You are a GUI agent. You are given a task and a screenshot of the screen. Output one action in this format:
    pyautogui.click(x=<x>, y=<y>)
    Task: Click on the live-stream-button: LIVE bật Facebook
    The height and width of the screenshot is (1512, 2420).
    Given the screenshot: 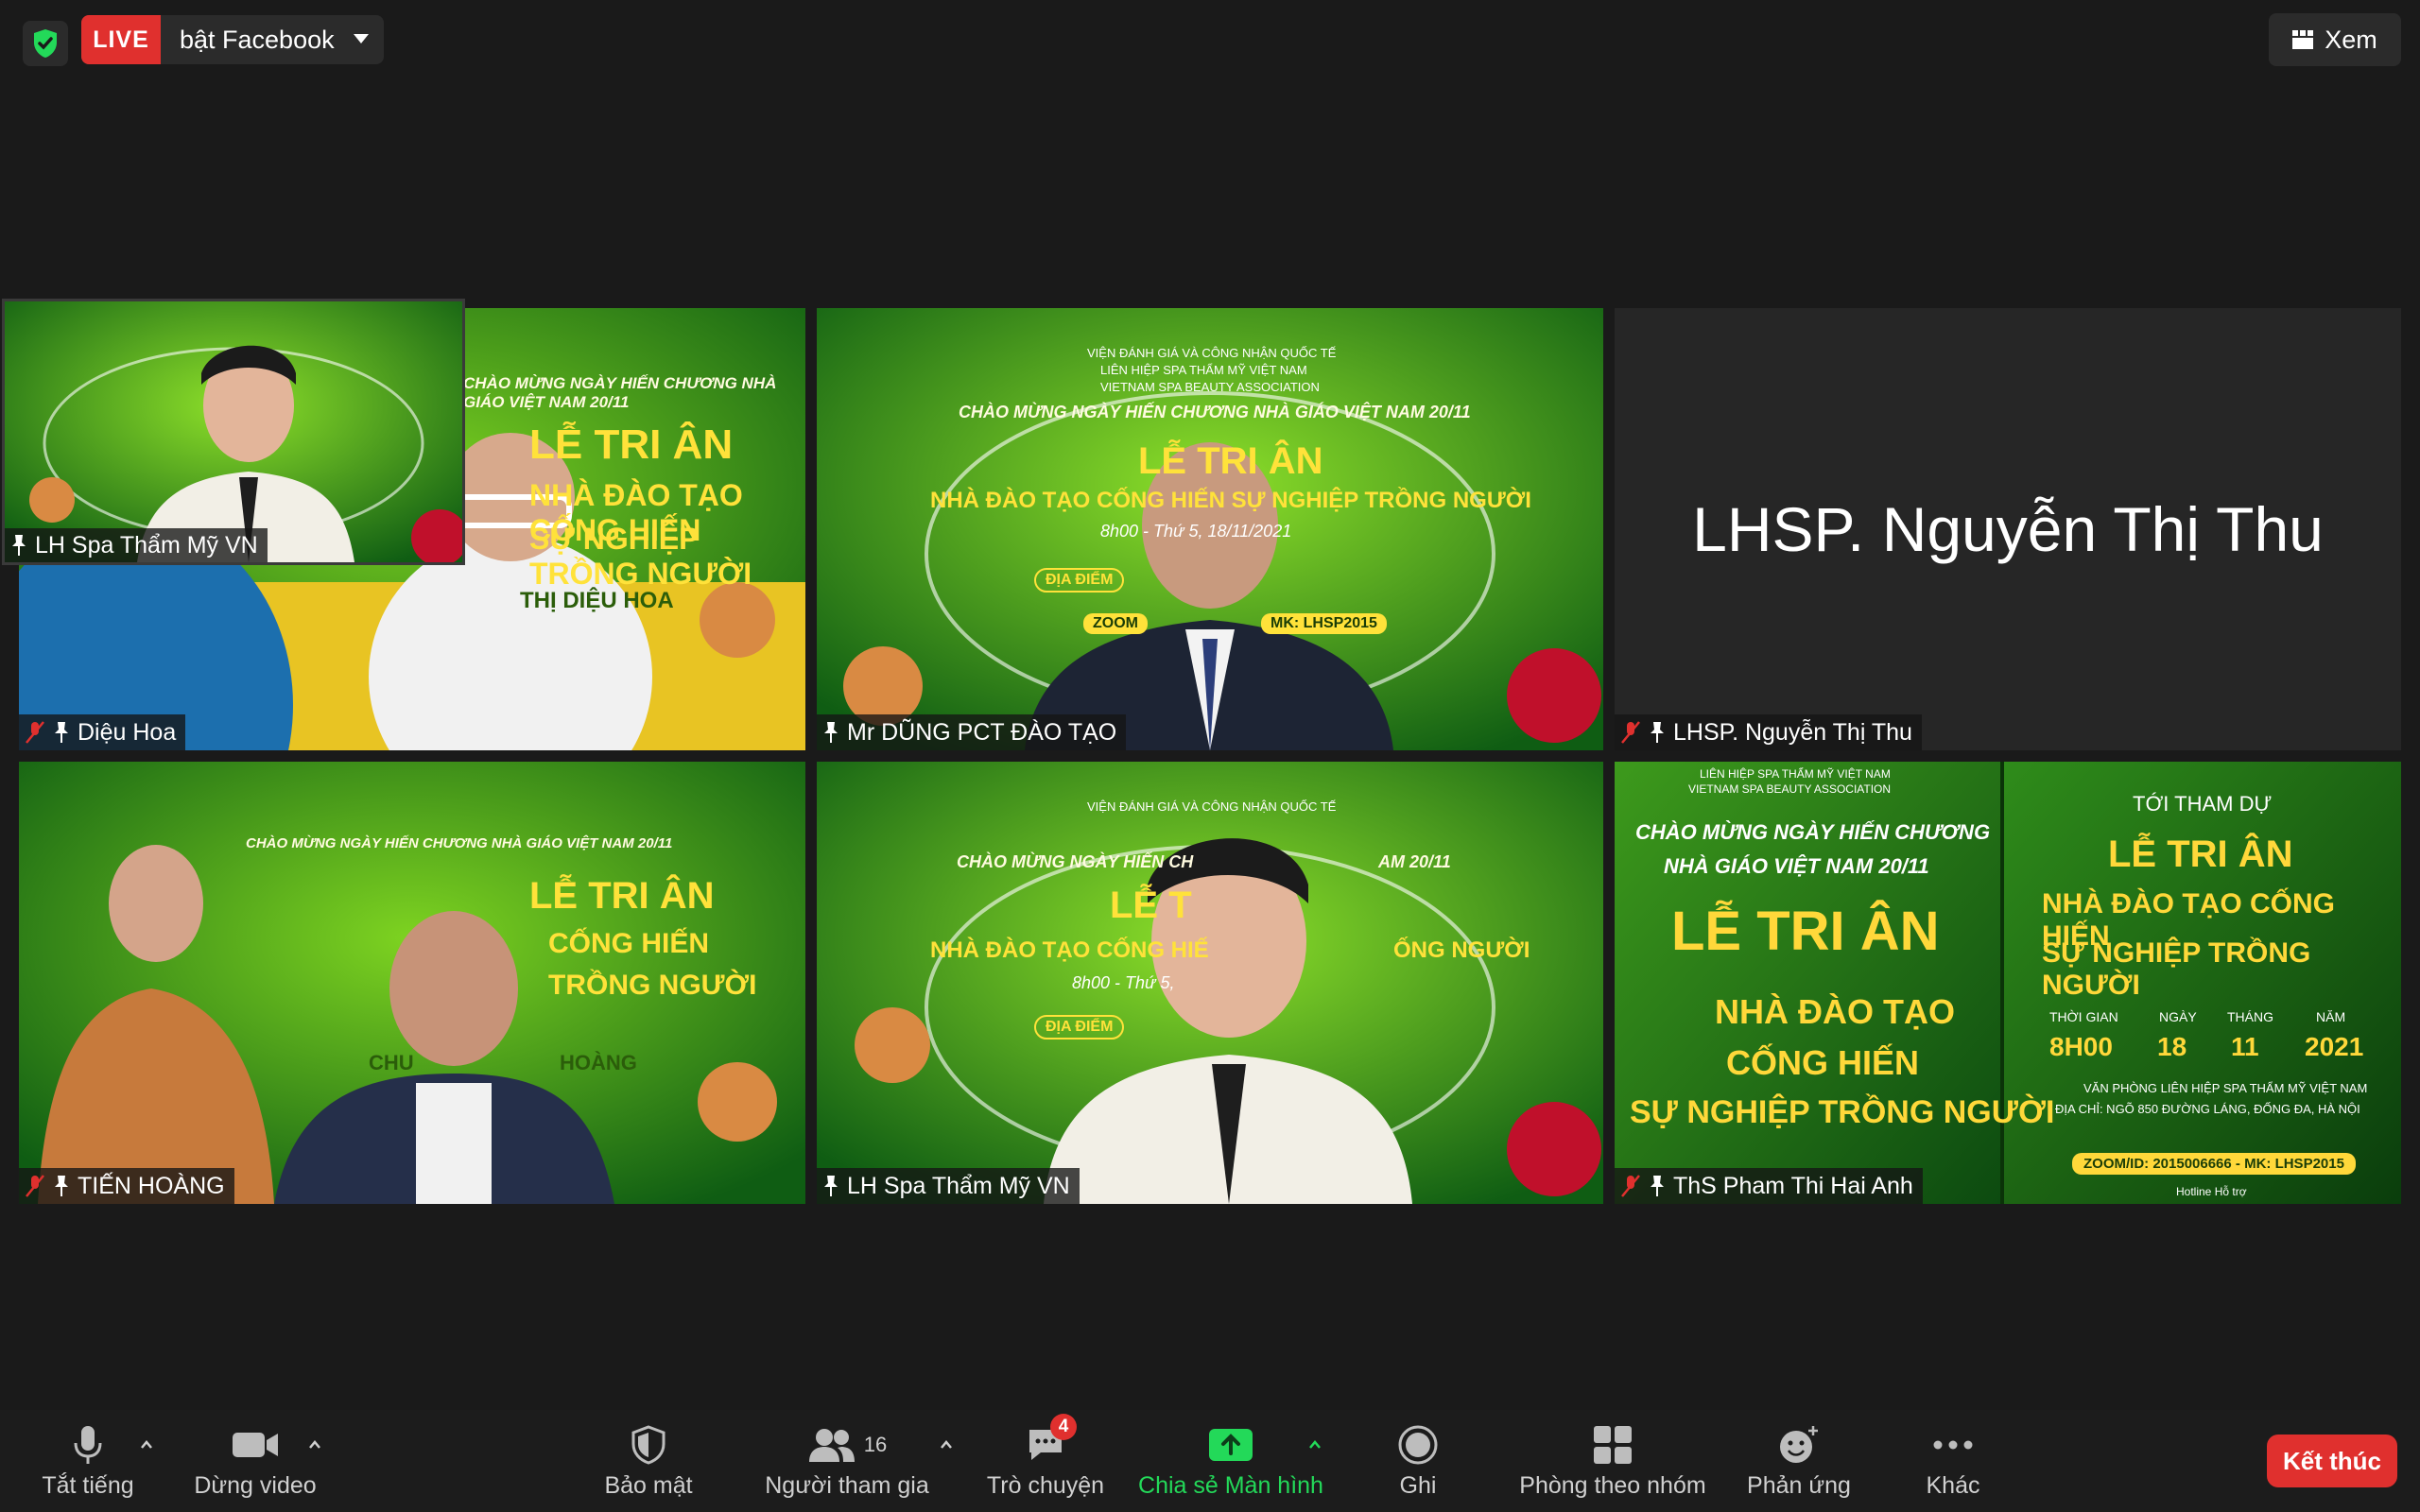 What is the action you would take?
    pyautogui.click(x=233, y=39)
    